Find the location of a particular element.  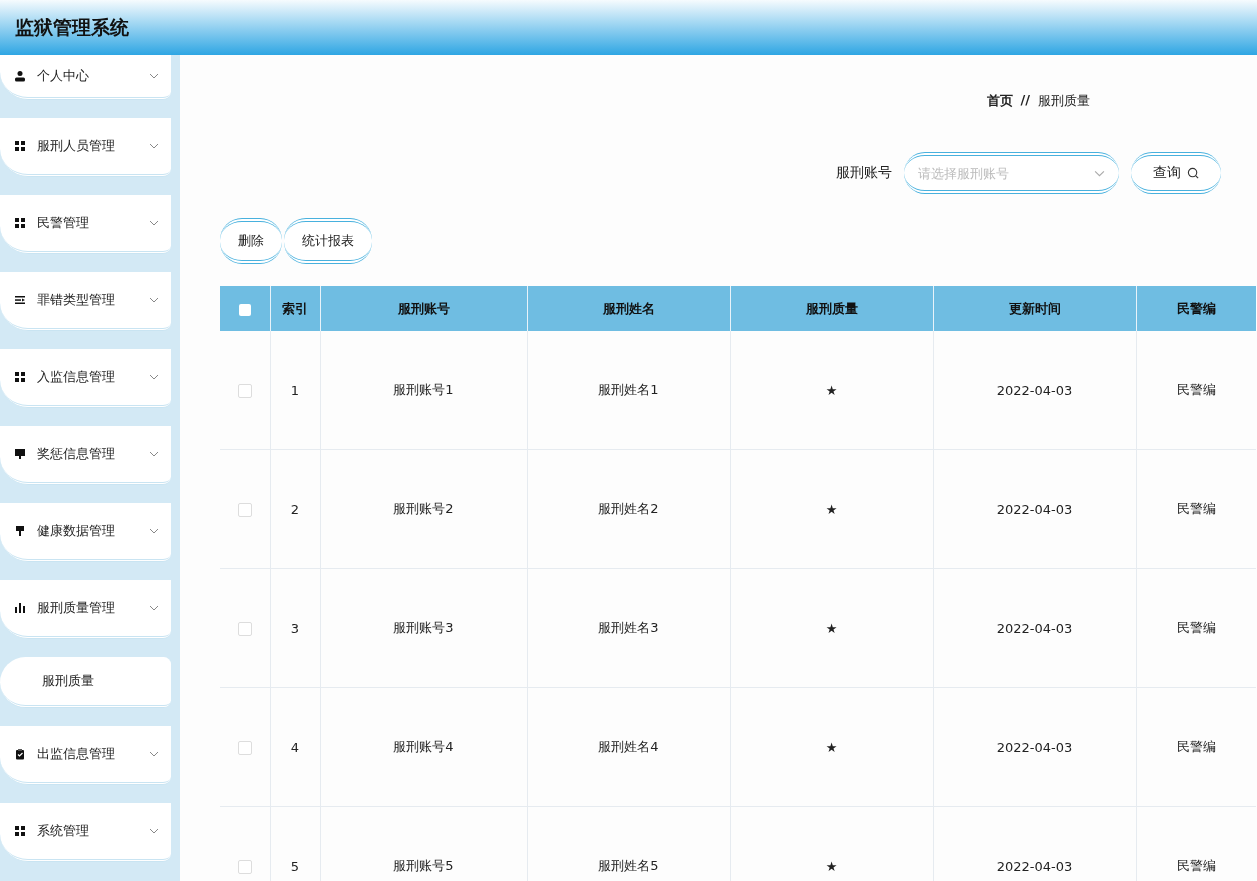

submenu-item: 服刑质量 is located at coordinates (85, 682).